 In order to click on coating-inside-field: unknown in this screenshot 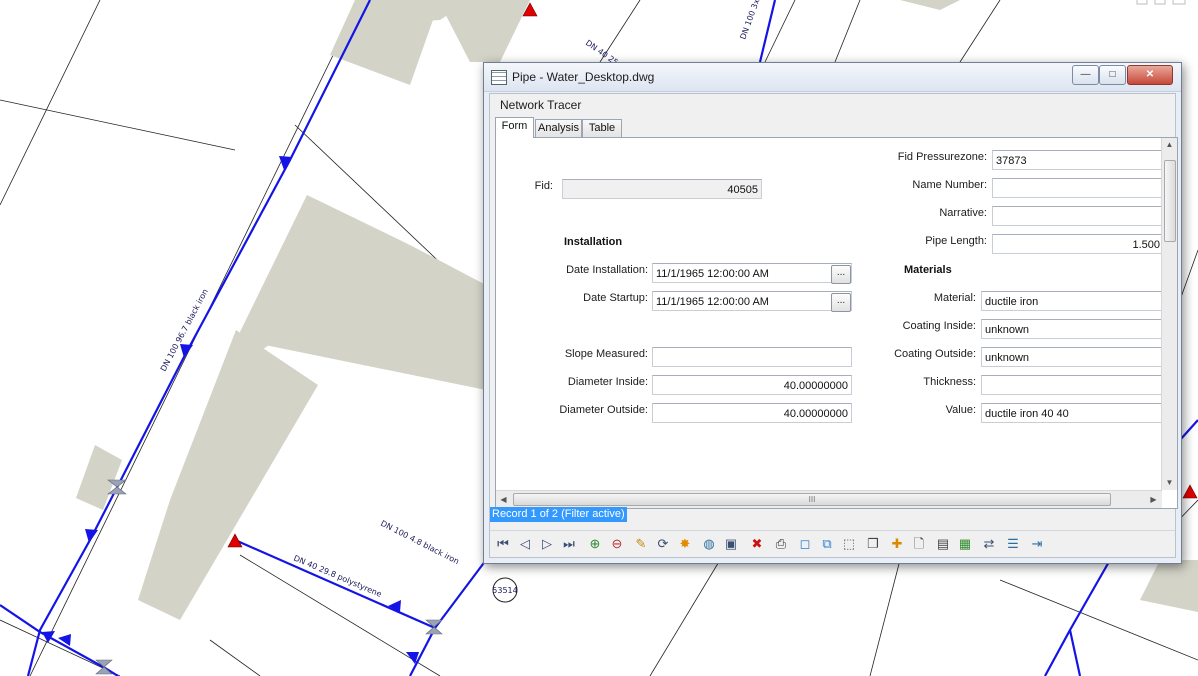, I will do `click(1072, 329)`.